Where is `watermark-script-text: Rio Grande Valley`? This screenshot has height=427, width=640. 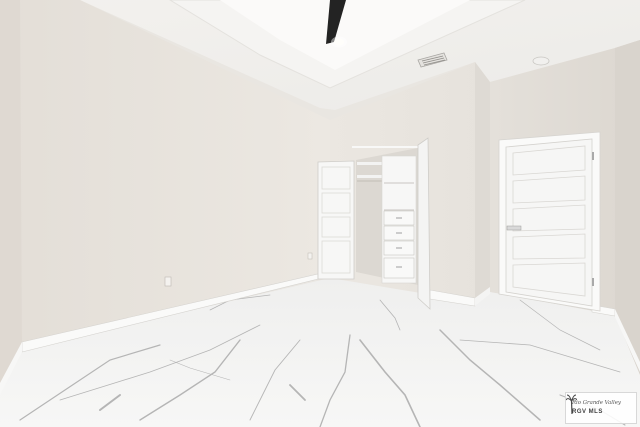 watermark-script-text: Rio Grande Valley is located at coordinates (596, 403).